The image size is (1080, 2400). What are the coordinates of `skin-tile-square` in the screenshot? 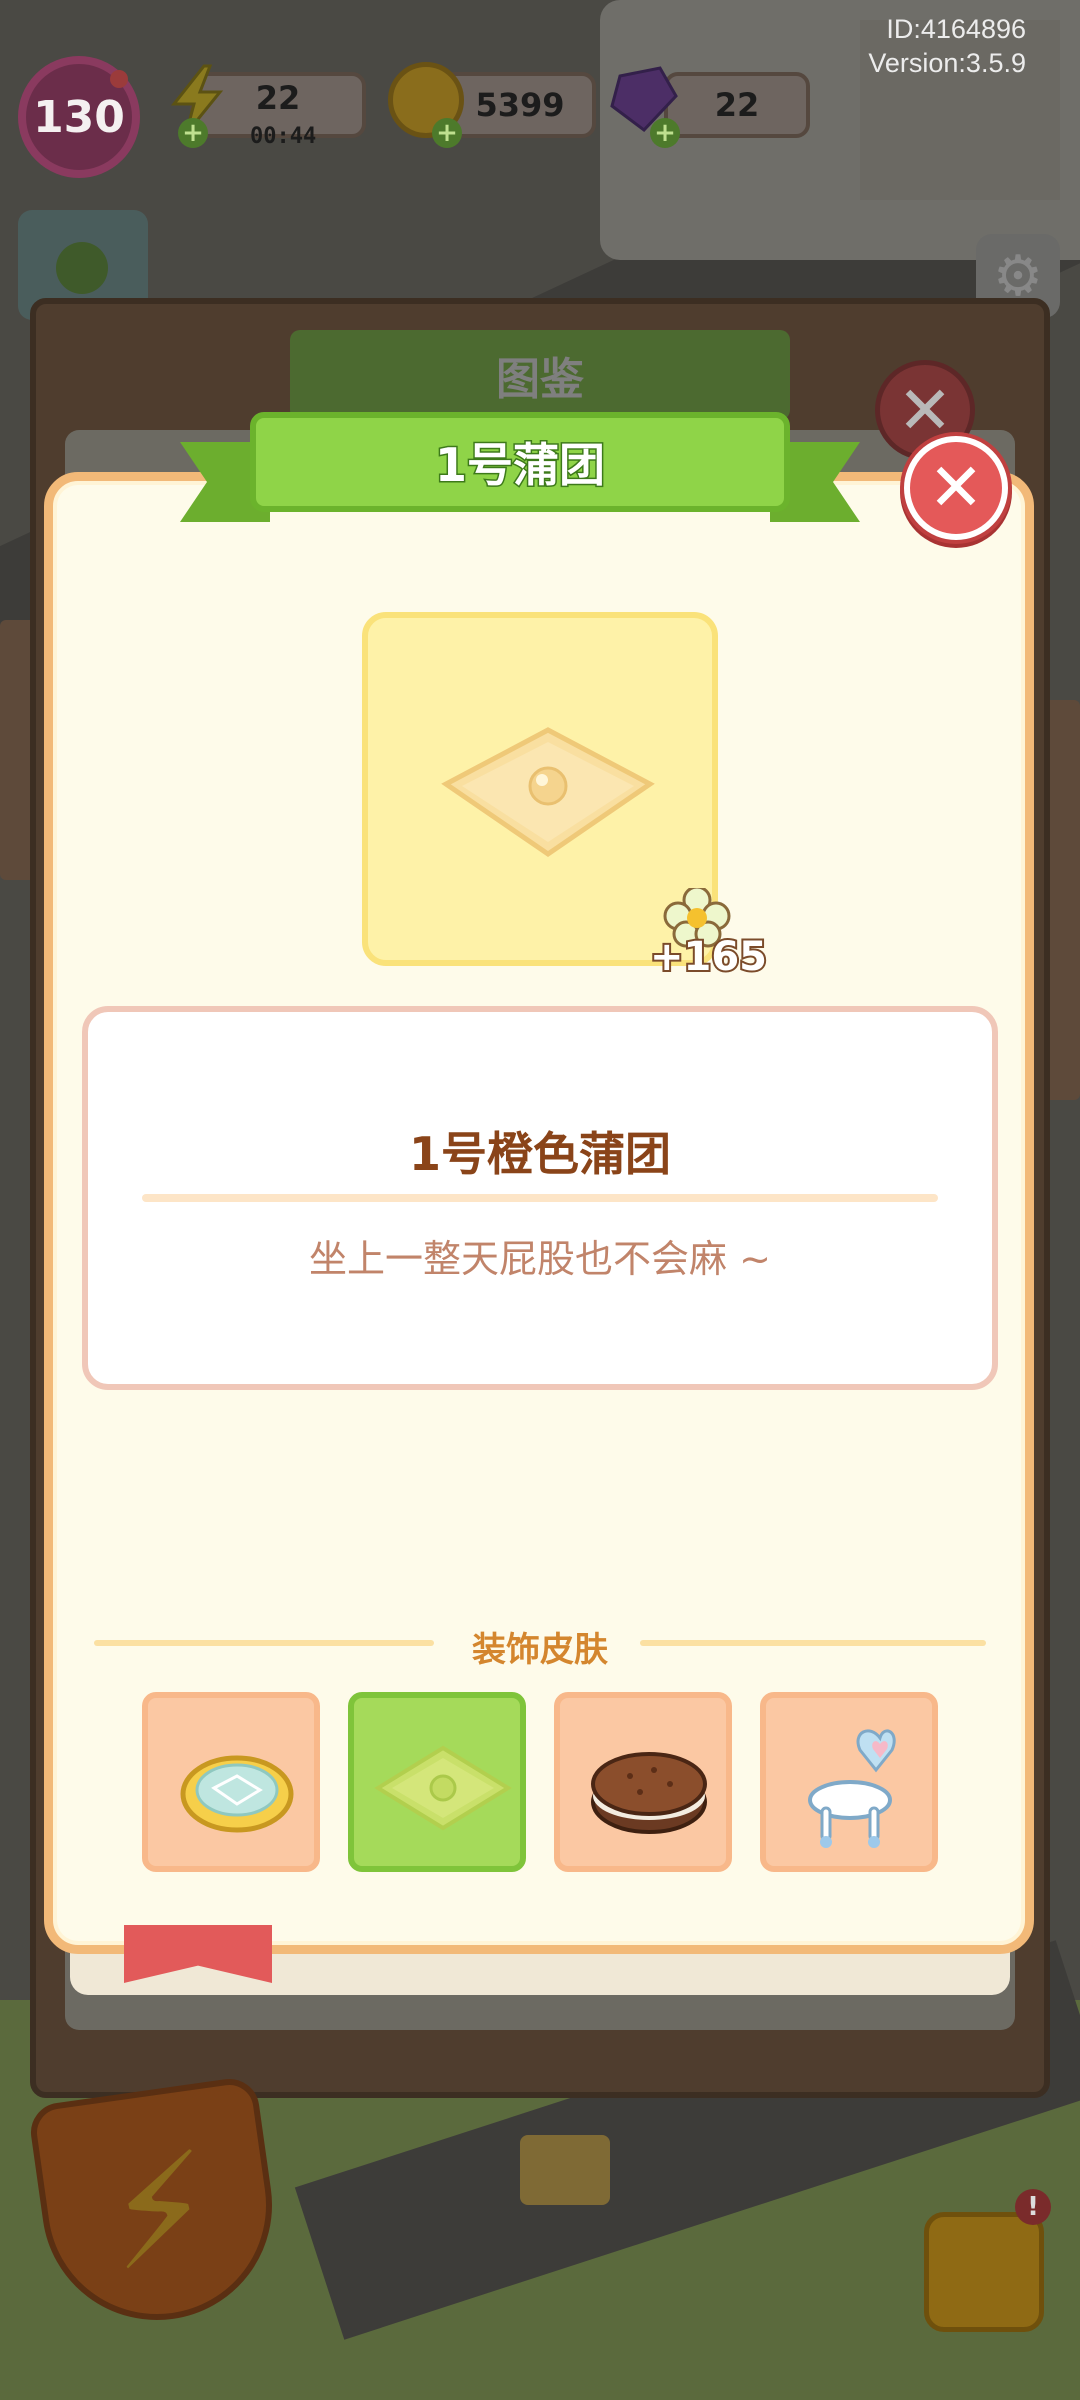 It's located at (437, 1782).